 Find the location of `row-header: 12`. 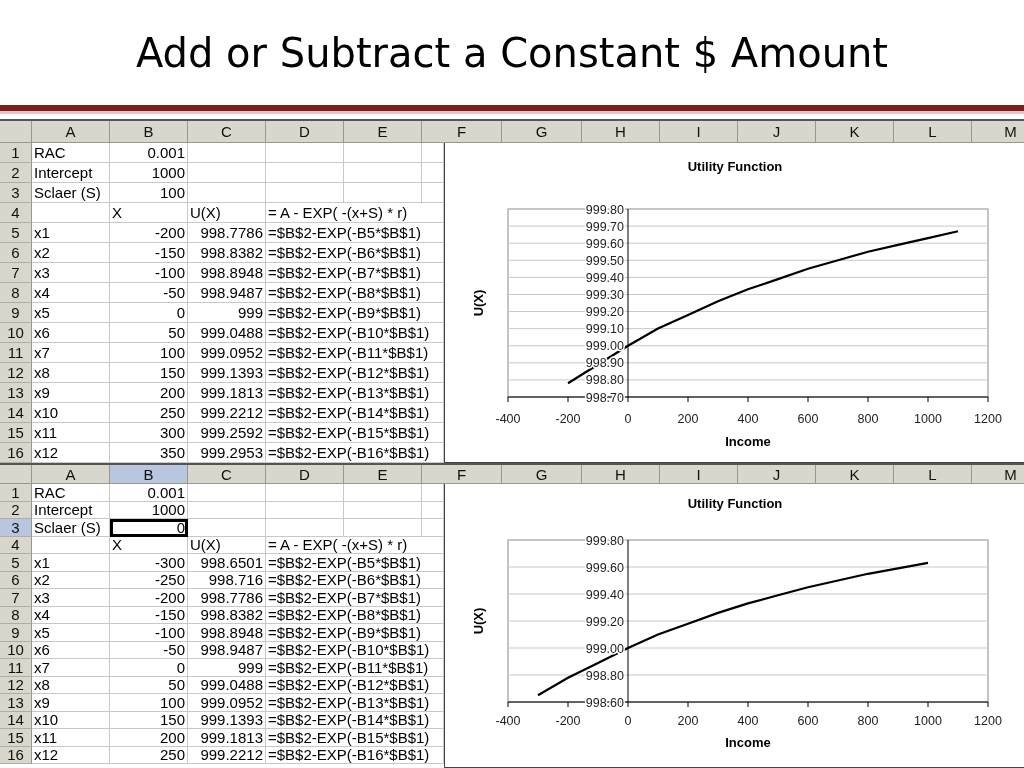

row-header: 12 is located at coordinates (16, 372).